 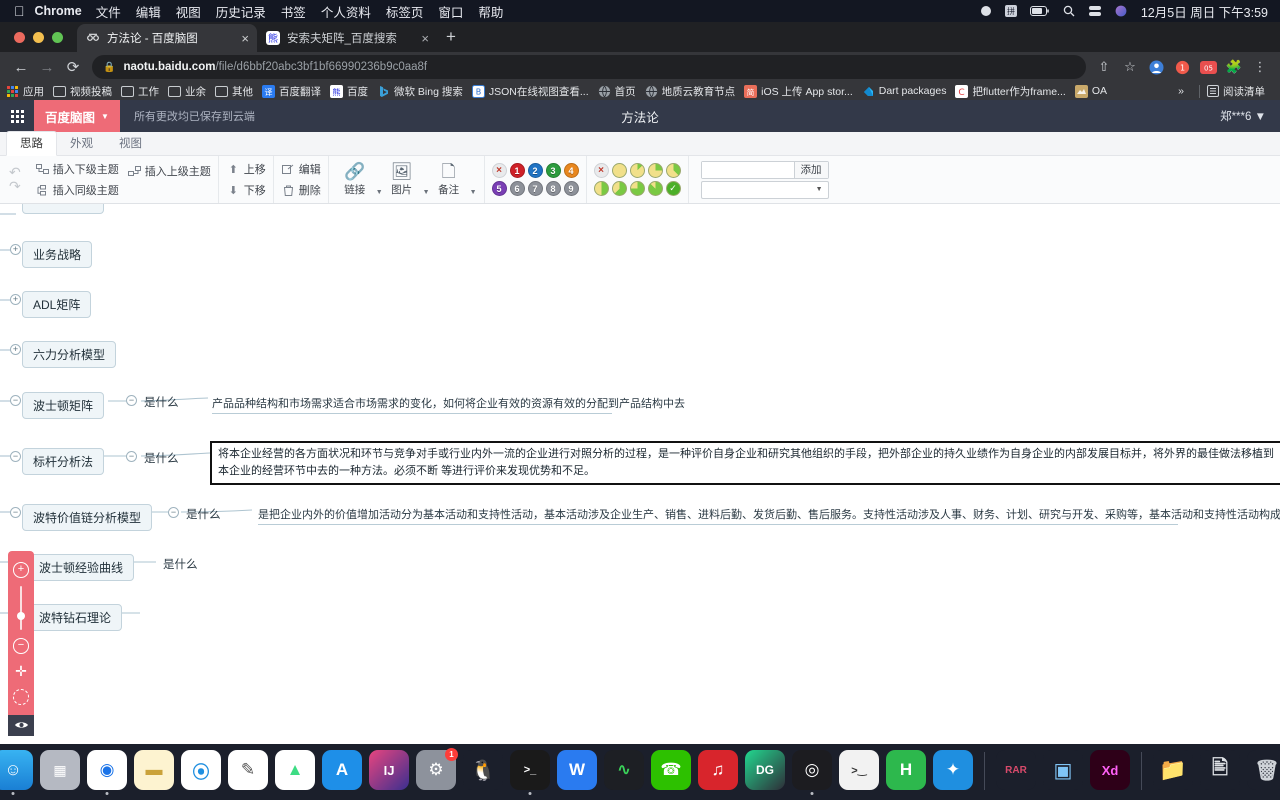 I want to click on browser-tab-1-close-icon: ×, so click(x=245, y=38).